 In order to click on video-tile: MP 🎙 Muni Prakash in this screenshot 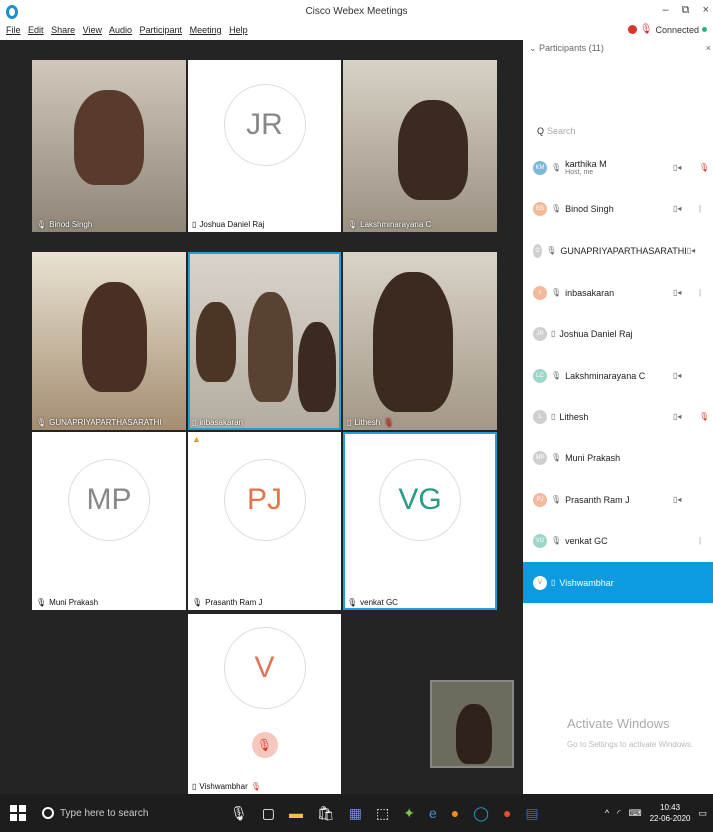, I will do `click(109, 521)`.